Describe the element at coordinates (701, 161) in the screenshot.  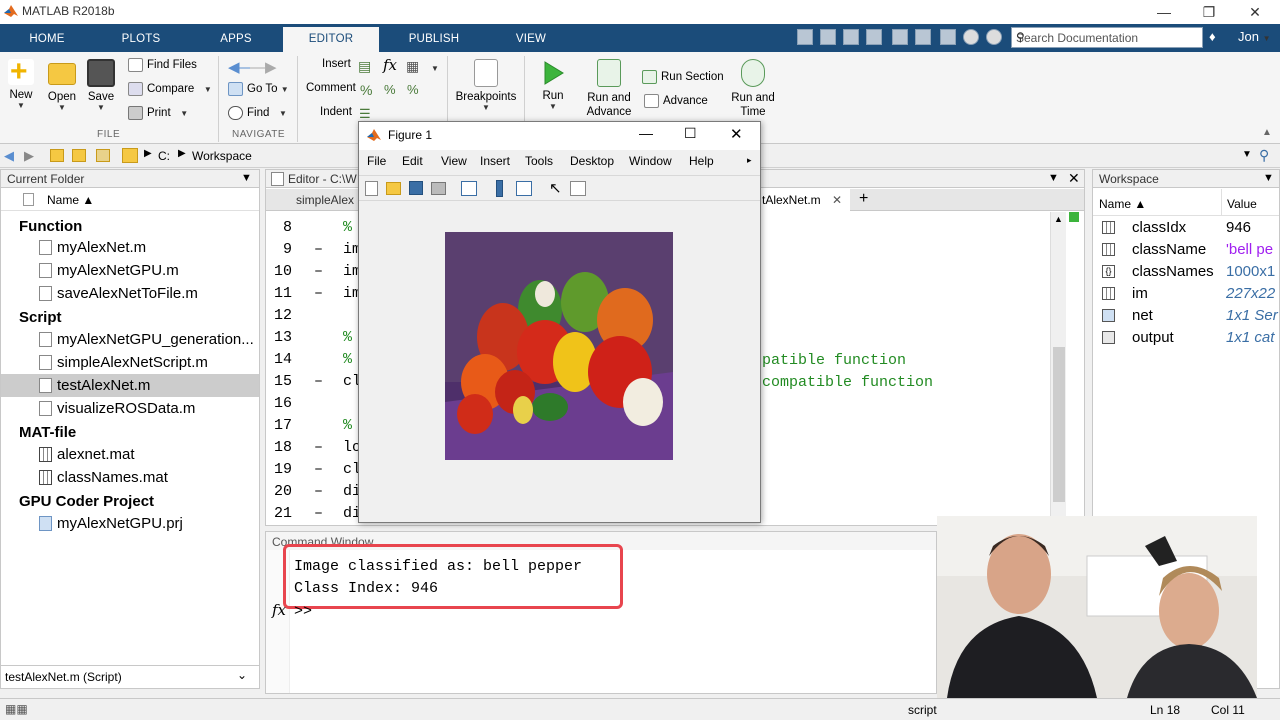
I see `figure-menu-help: Help` at that location.